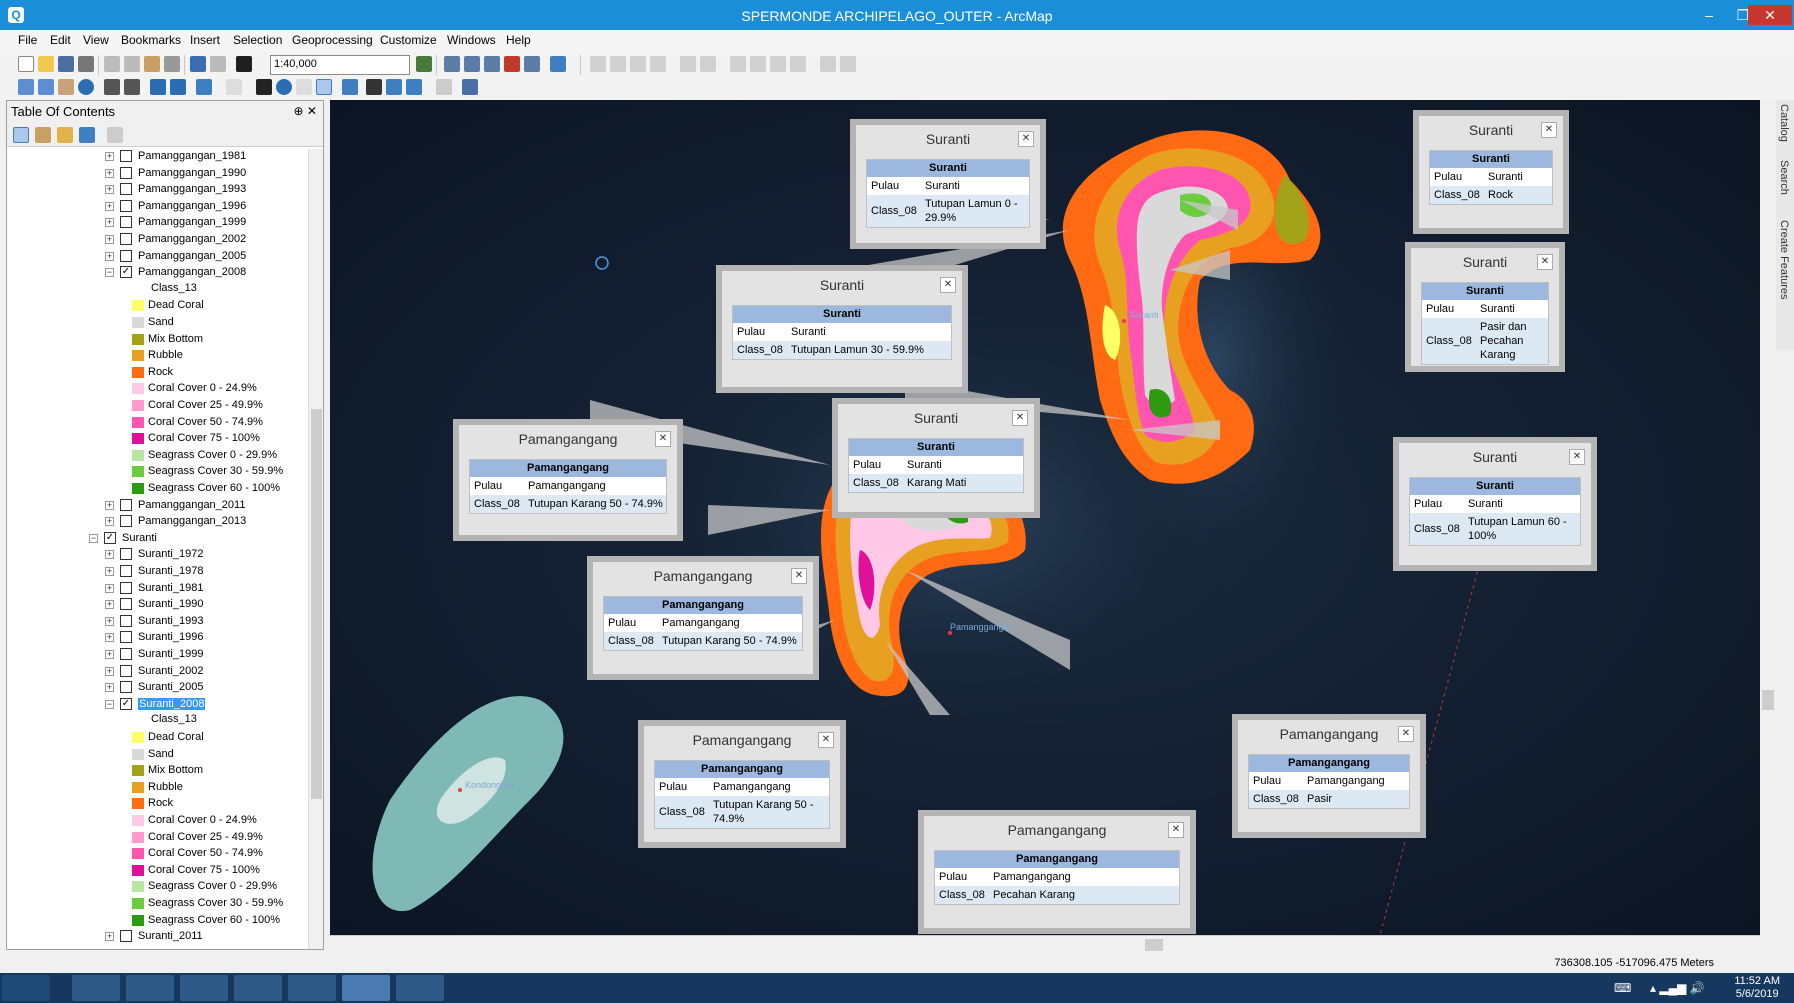  Describe the element at coordinates (1677, 988) in the screenshot. I see `tray-icons: ▴ ▂▄▆ 🔊` at that location.